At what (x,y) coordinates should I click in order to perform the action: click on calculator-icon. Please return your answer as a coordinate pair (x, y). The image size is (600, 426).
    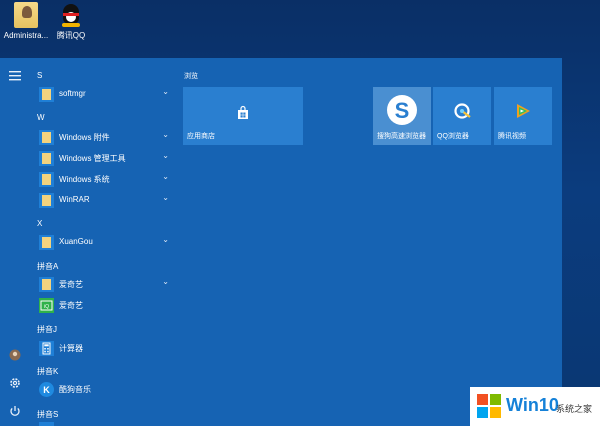
    Looking at the image, I should click on (46, 348).